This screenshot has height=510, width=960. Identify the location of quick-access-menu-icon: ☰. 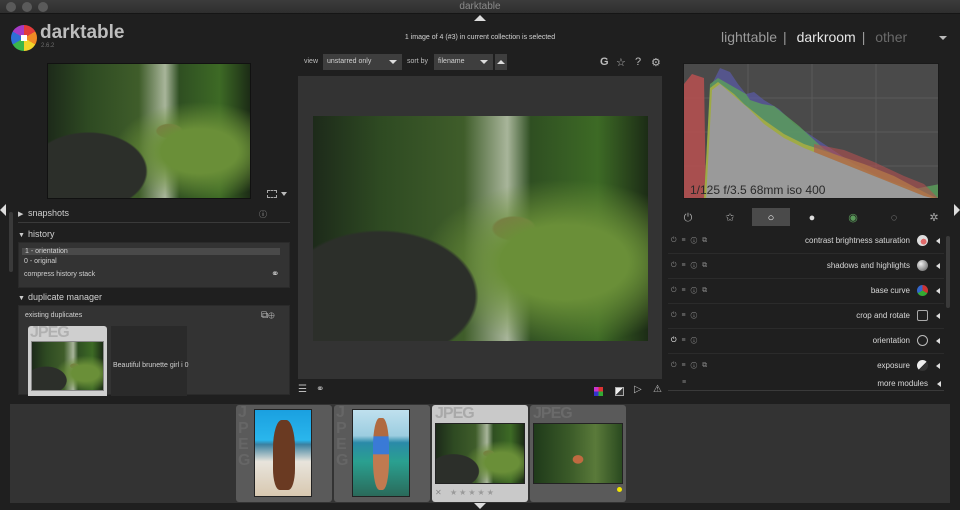
(302, 389).